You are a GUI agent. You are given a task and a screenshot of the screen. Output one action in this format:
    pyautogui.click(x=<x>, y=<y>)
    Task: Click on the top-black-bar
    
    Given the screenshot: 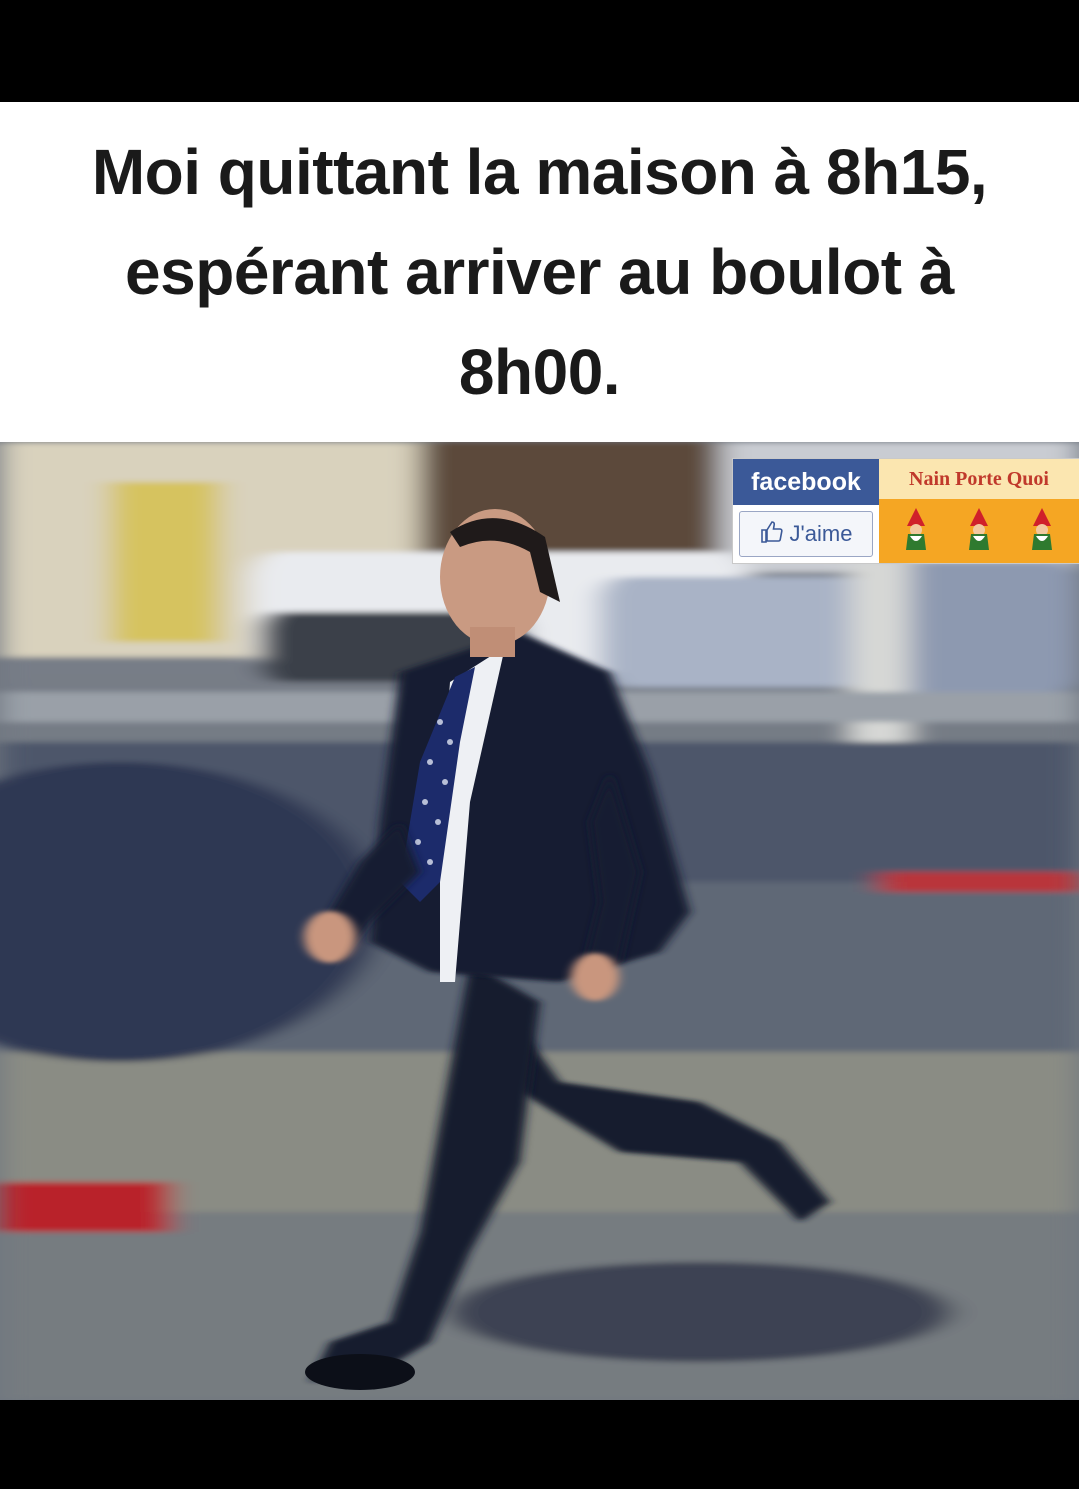 What is the action you would take?
    pyautogui.click(x=539, y=51)
    